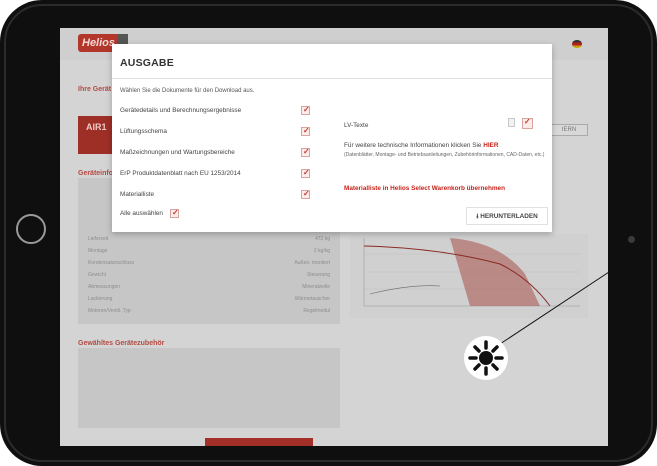 This screenshot has height=466, width=657. I want to click on pointer-line, so click(556, 307).